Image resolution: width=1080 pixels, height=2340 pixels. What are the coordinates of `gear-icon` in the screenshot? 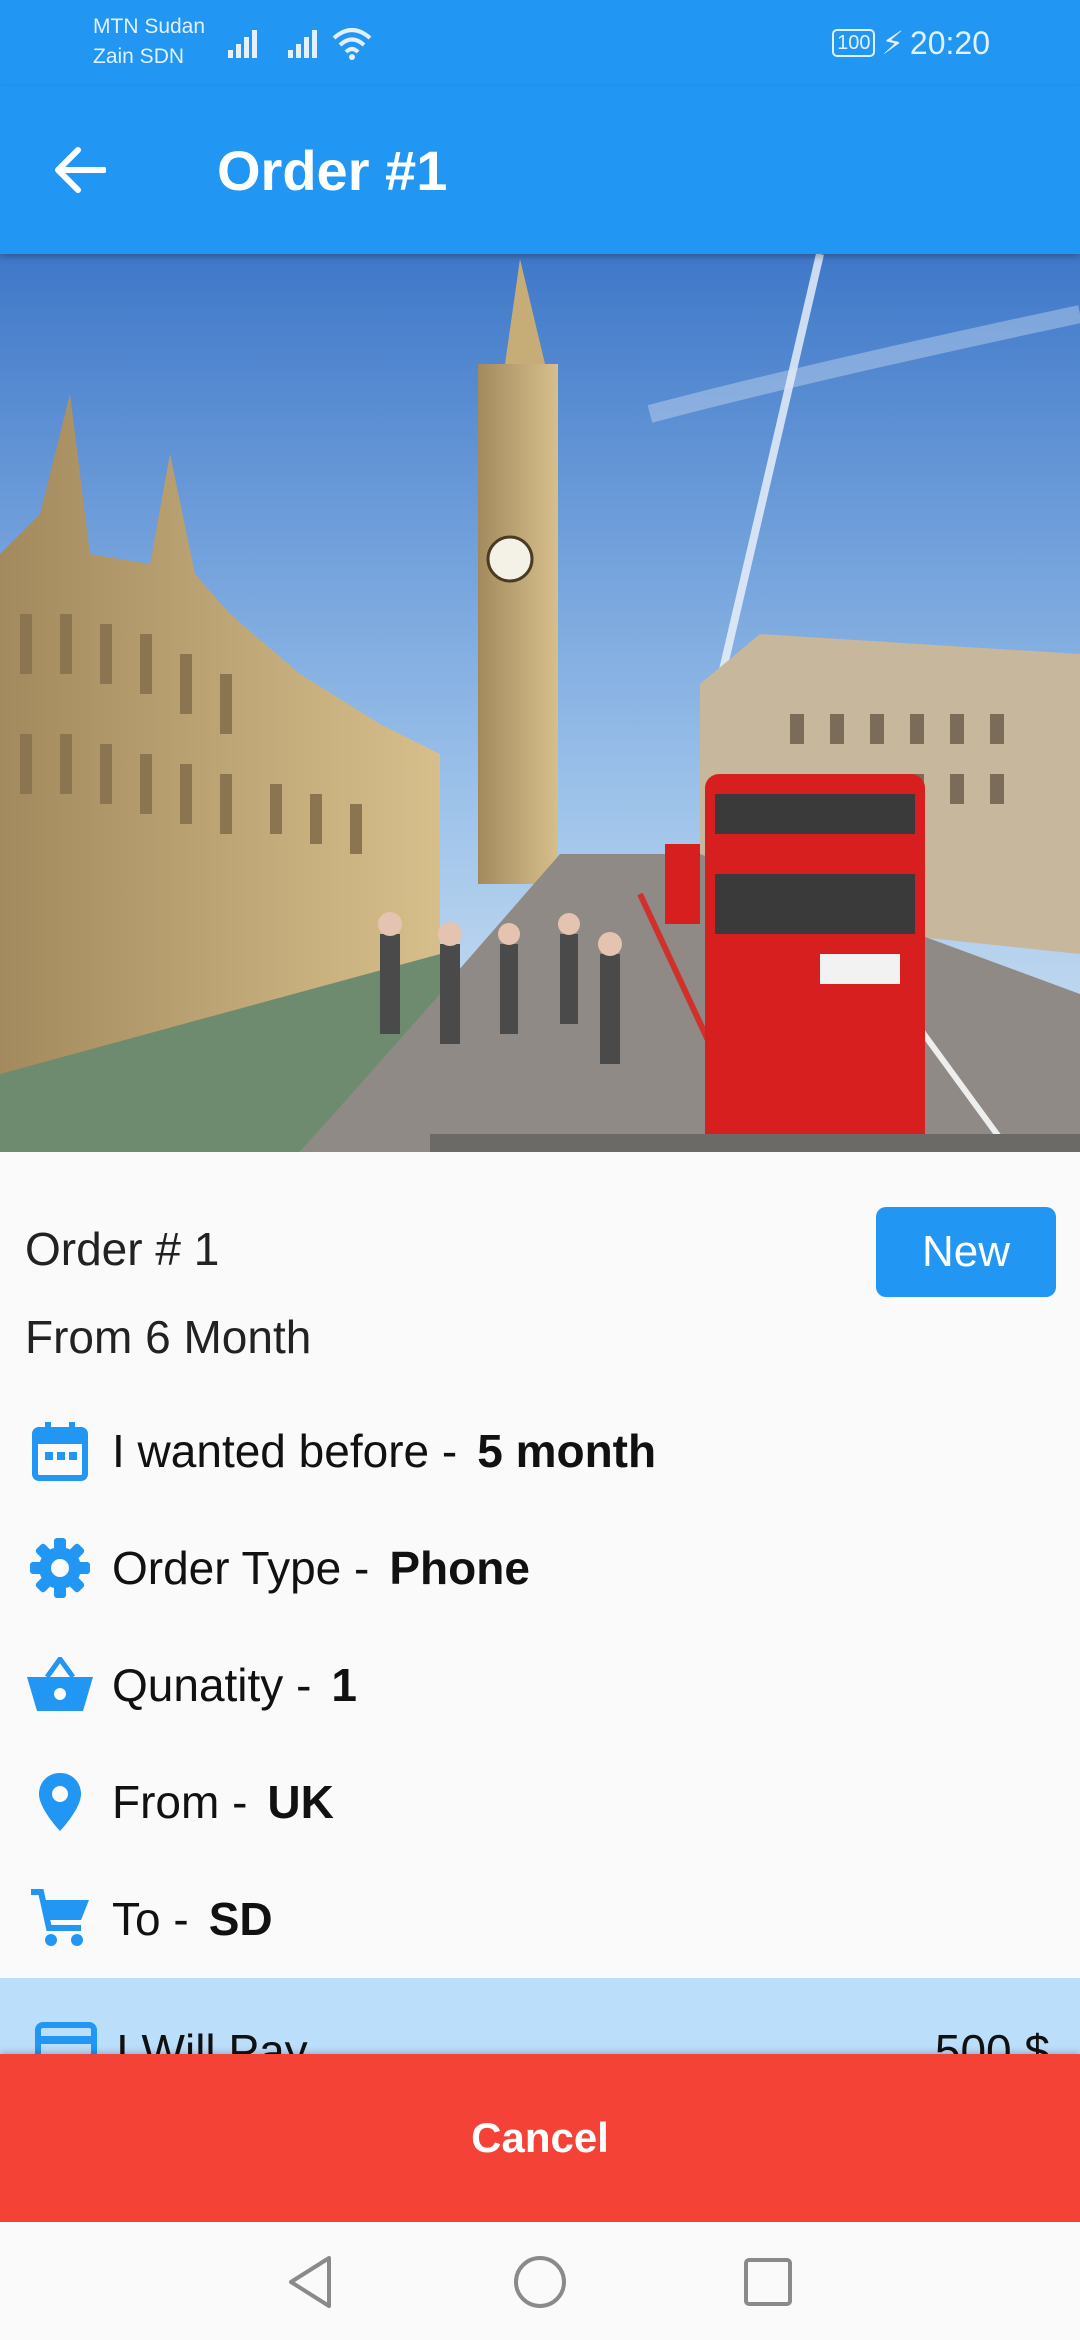 It's located at (60, 1568).